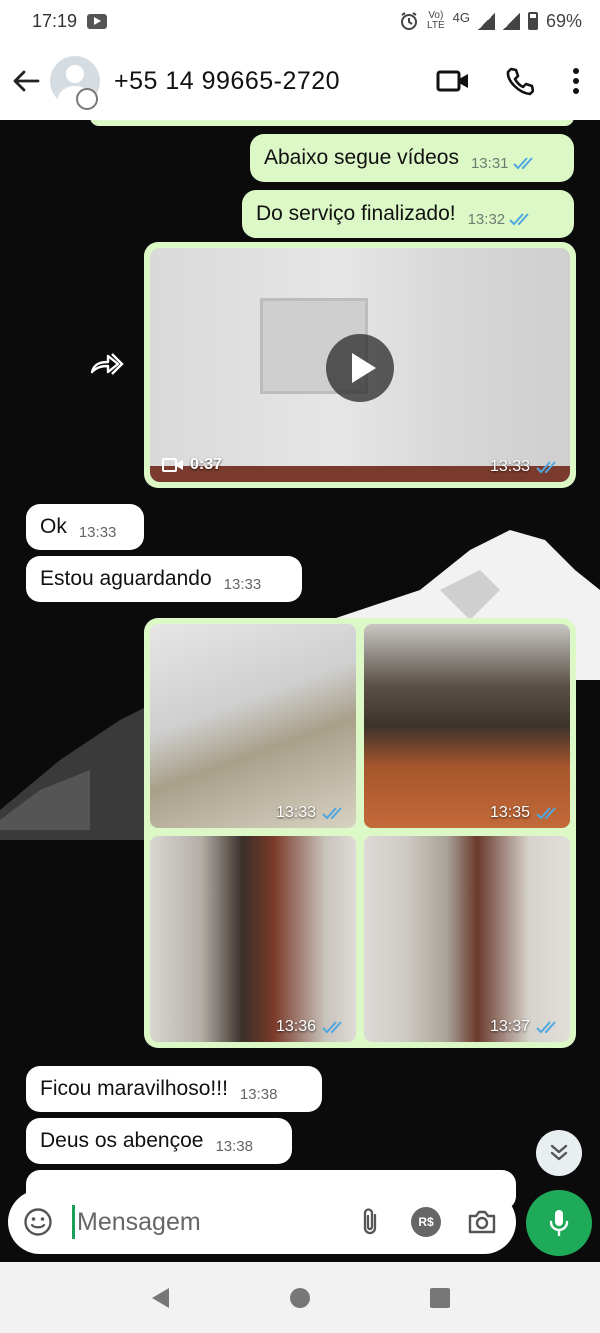 The image size is (600, 1333). I want to click on nav-home-icon, so click(300, 1298).